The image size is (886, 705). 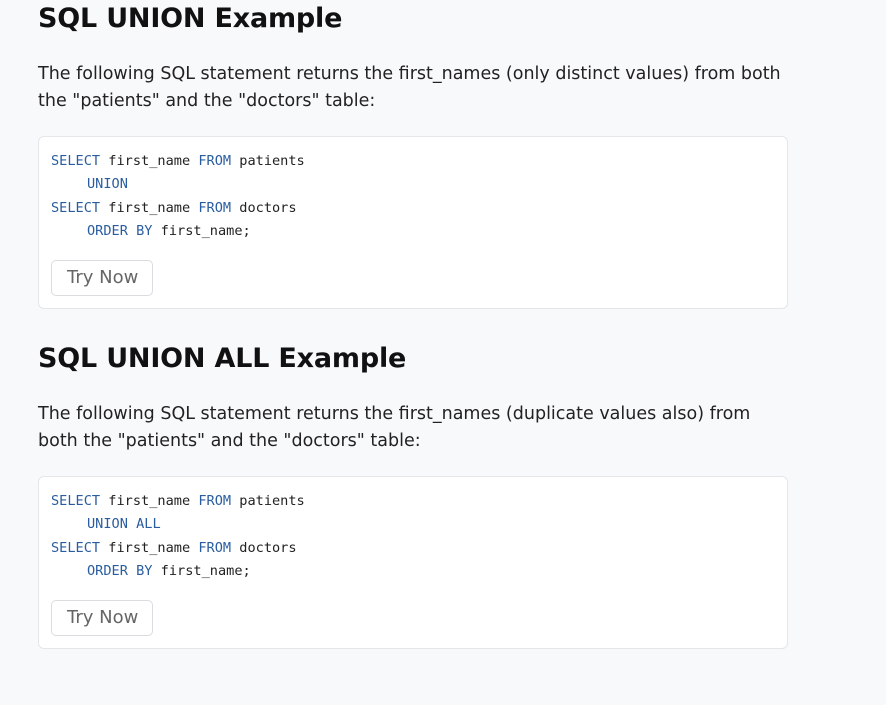 What do you see at coordinates (107, 184) in the screenshot?
I see `code-keyword: UNION` at bounding box center [107, 184].